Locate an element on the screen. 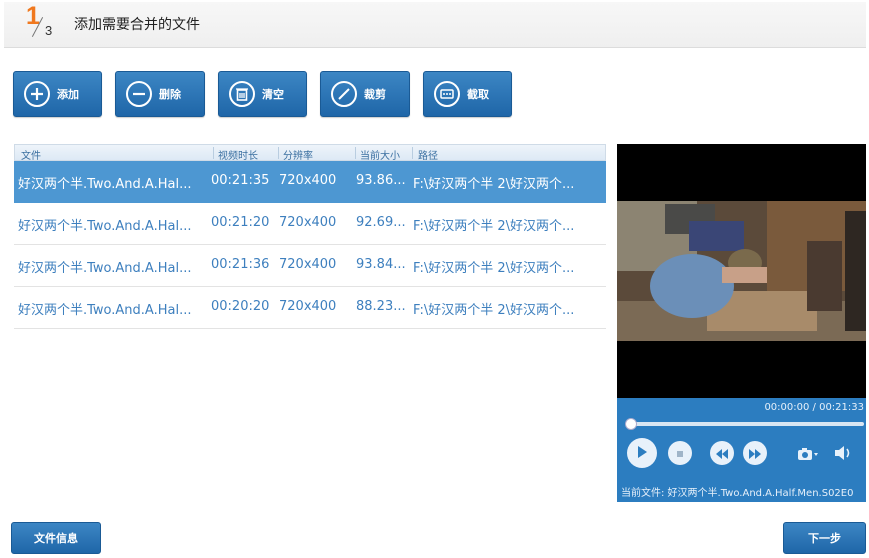  film-circle-icon is located at coordinates (447, 94).